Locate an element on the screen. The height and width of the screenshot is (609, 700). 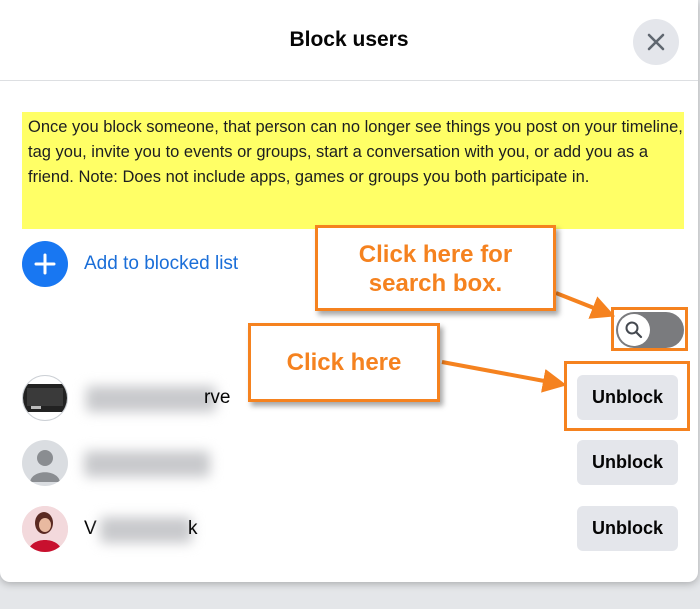
search-box-callout: Click here for search box. is located at coordinates (435, 268).